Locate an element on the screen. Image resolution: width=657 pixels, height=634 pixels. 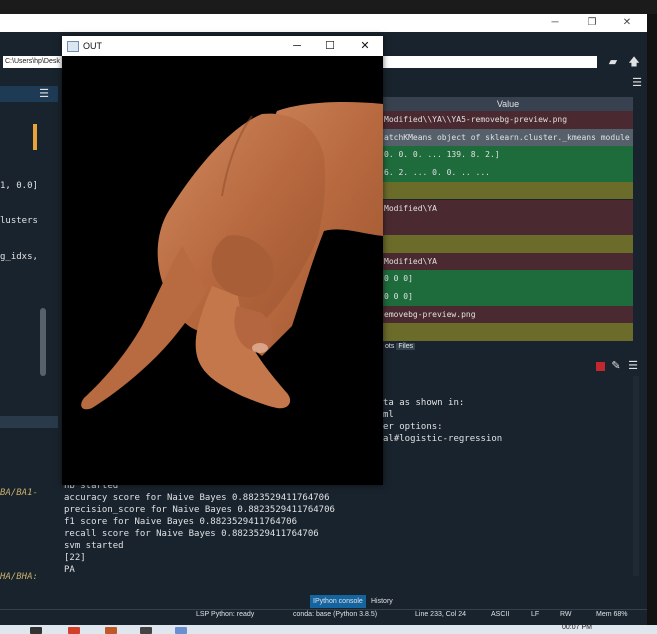
tab-files: Files is located at coordinates (406, 346).